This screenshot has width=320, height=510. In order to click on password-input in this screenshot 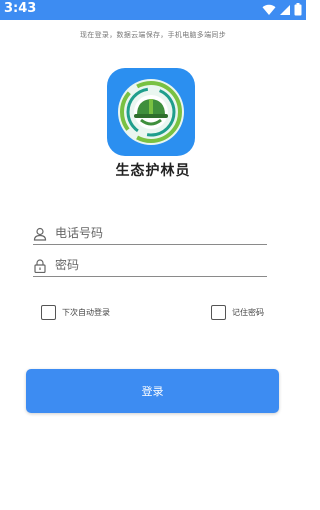, I will do `click(159, 265)`.